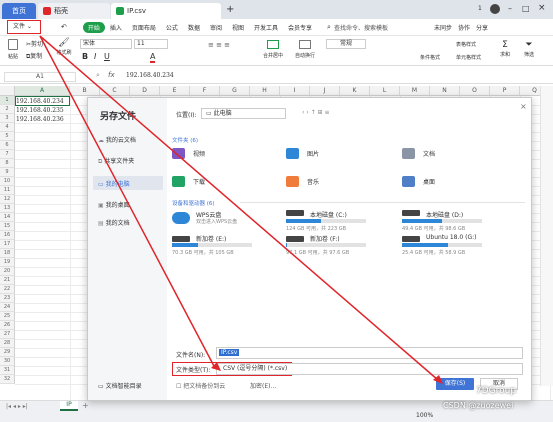 This screenshot has width=553, height=422. I want to click on watermark-brand: 7DGroup, so click(496, 391).